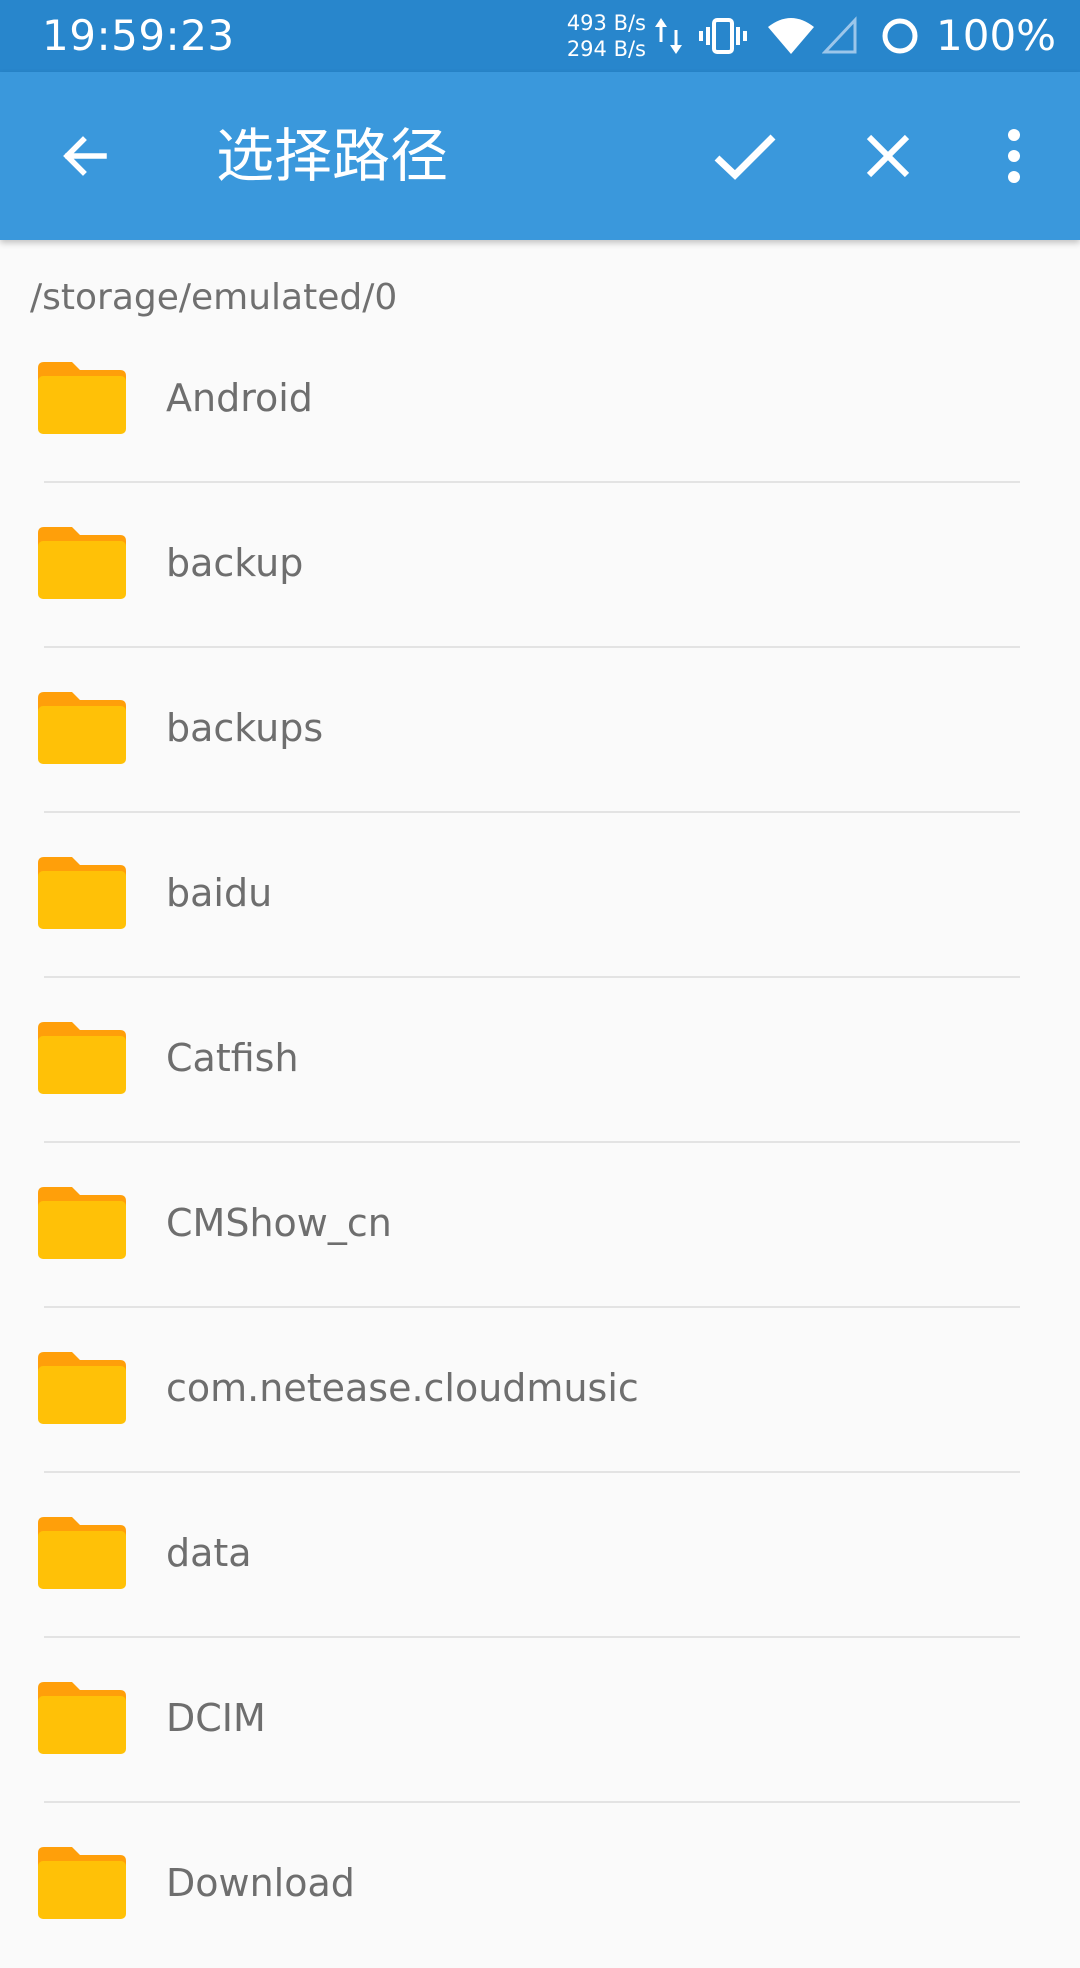 The image size is (1080, 1968). Describe the element at coordinates (540, 36) in the screenshot. I see `status-bar: 19:59:23 493 B/s 294 B/s 100%` at that location.